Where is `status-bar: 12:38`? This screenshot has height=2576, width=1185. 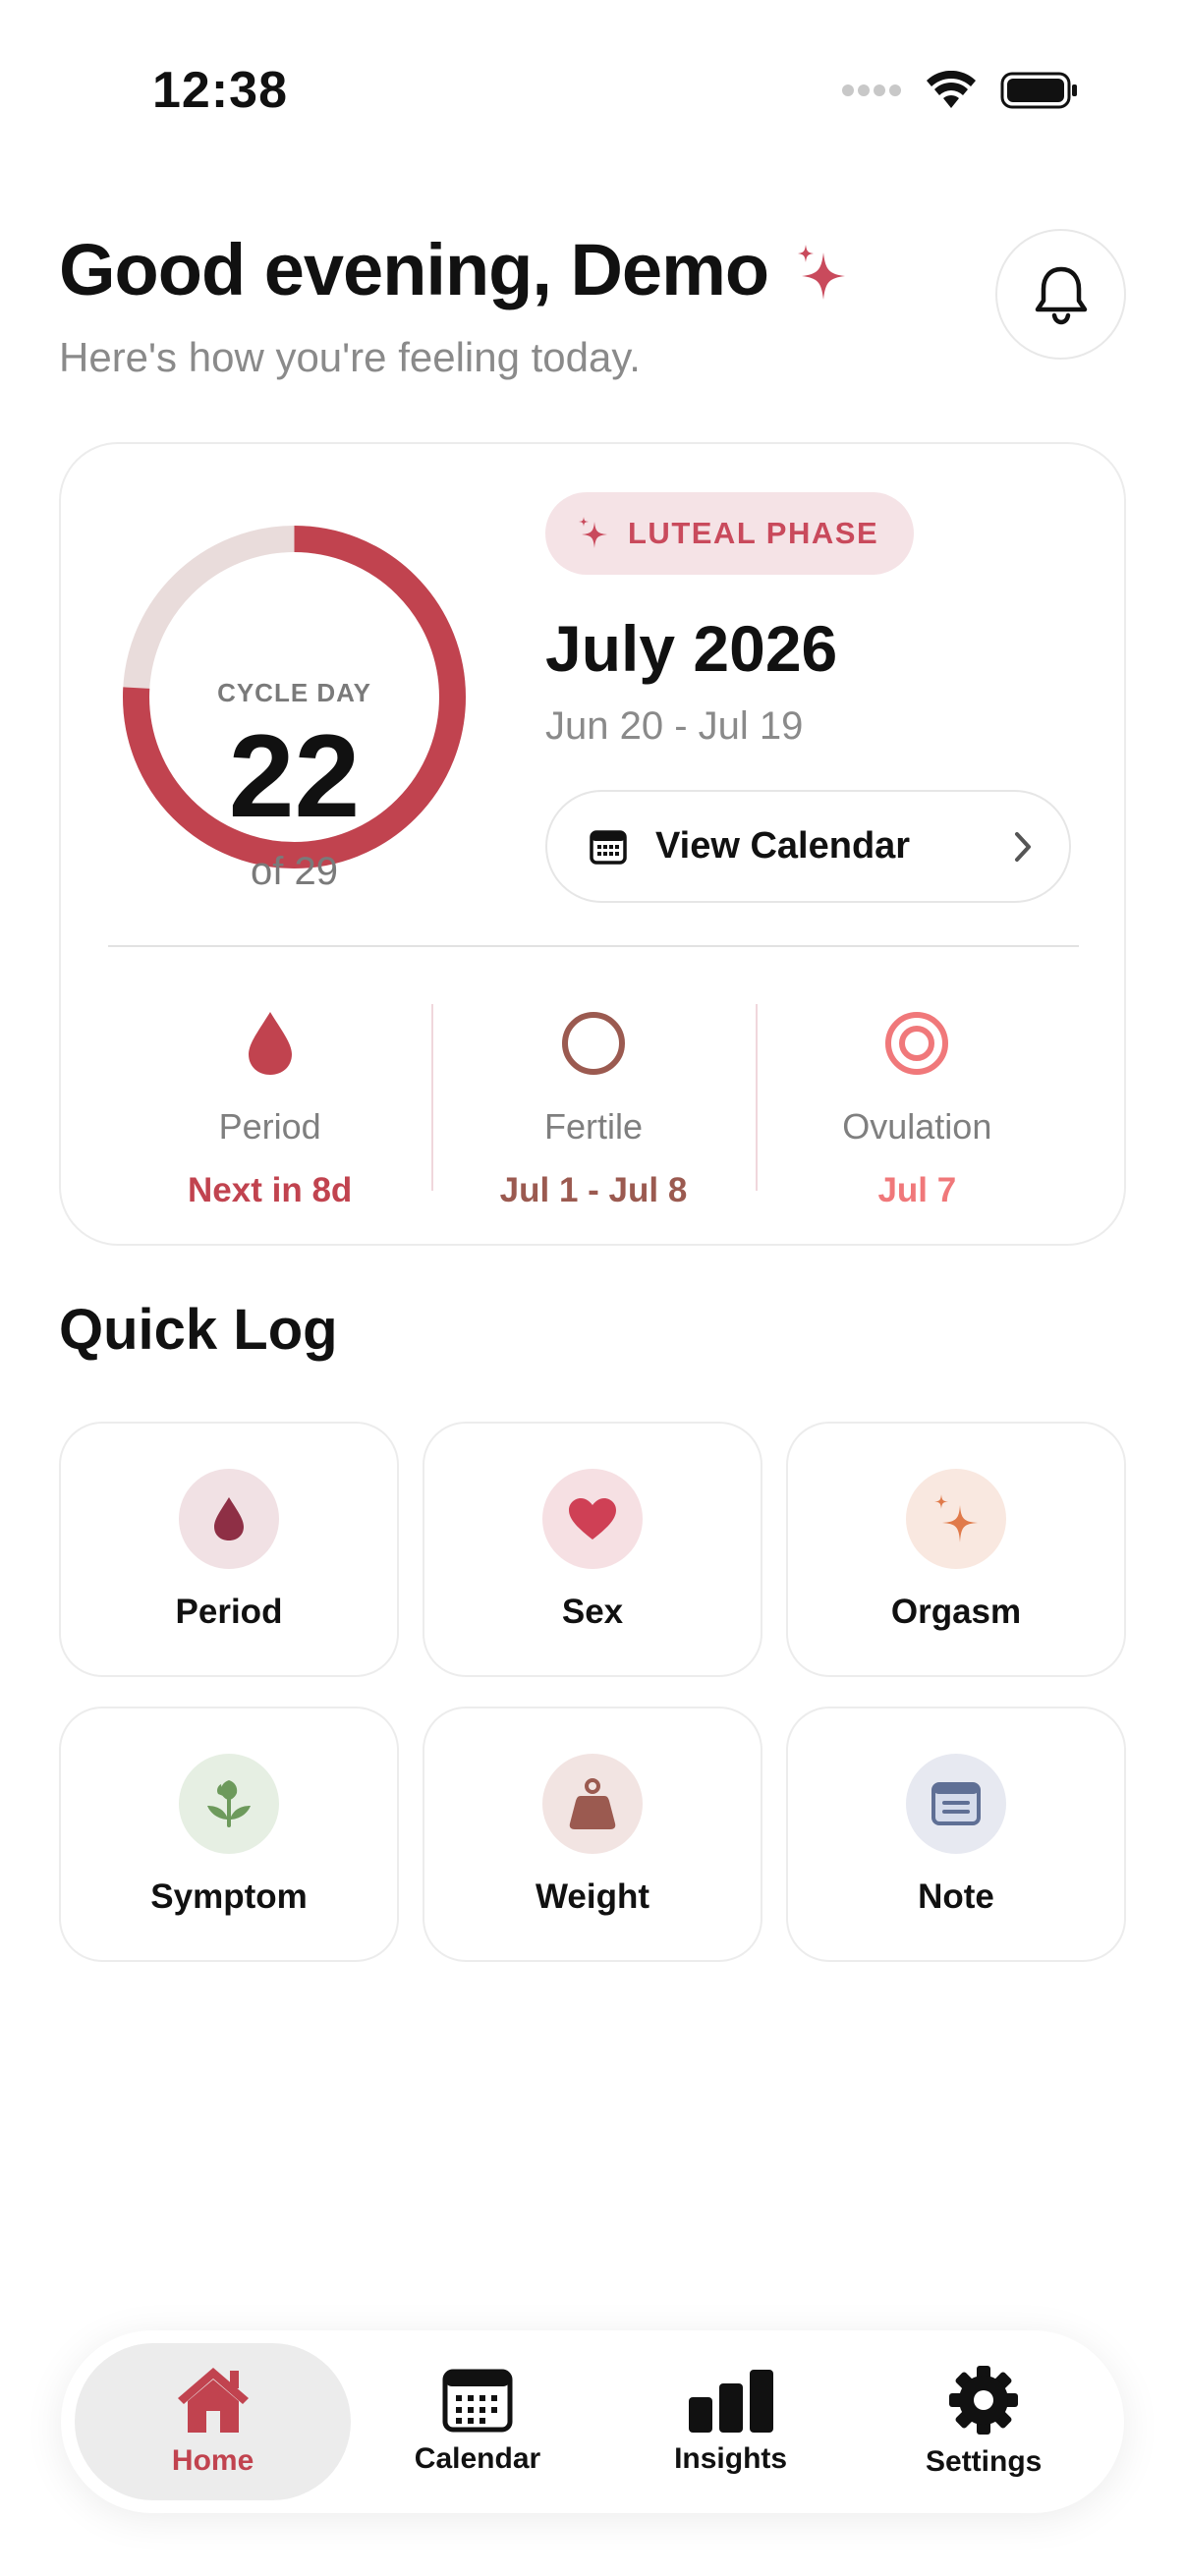
status-bar: 12:38 is located at coordinates (592, 98).